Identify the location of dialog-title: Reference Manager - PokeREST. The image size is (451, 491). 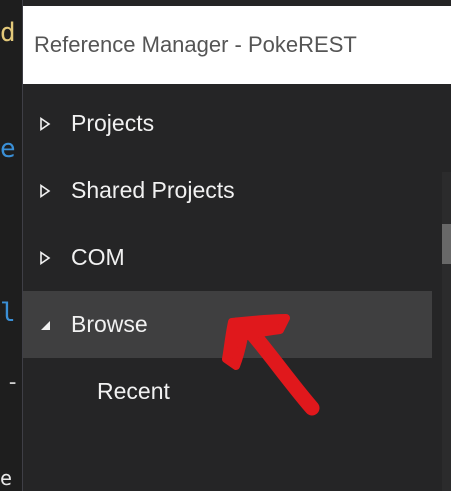
(195, 44).